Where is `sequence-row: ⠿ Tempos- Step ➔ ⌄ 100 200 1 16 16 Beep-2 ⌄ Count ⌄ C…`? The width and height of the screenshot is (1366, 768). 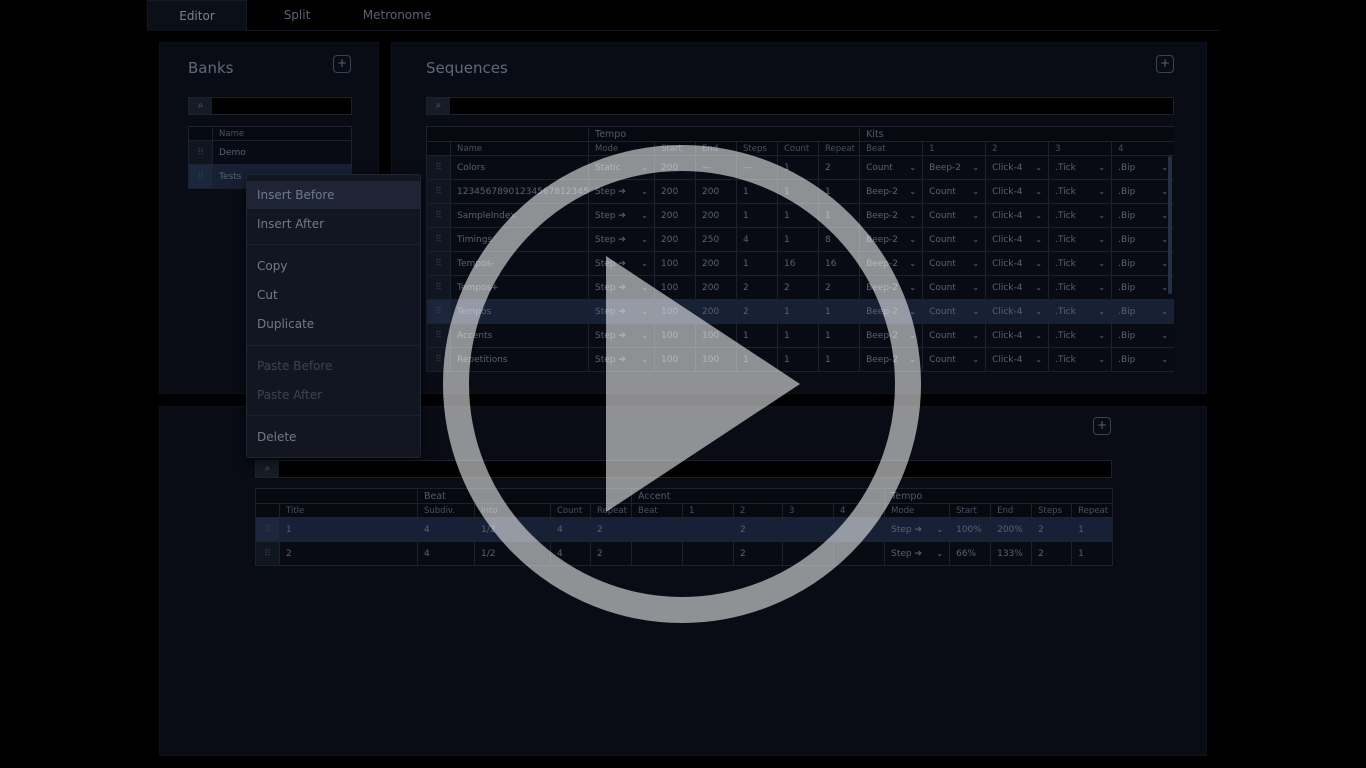 sequence-row: ⠿ Tempos- Step ➔ ⌄ 100 200 1 16 16 Beep-2 ⌄ Count ⌄ C… is located at coordinates (800, 263).